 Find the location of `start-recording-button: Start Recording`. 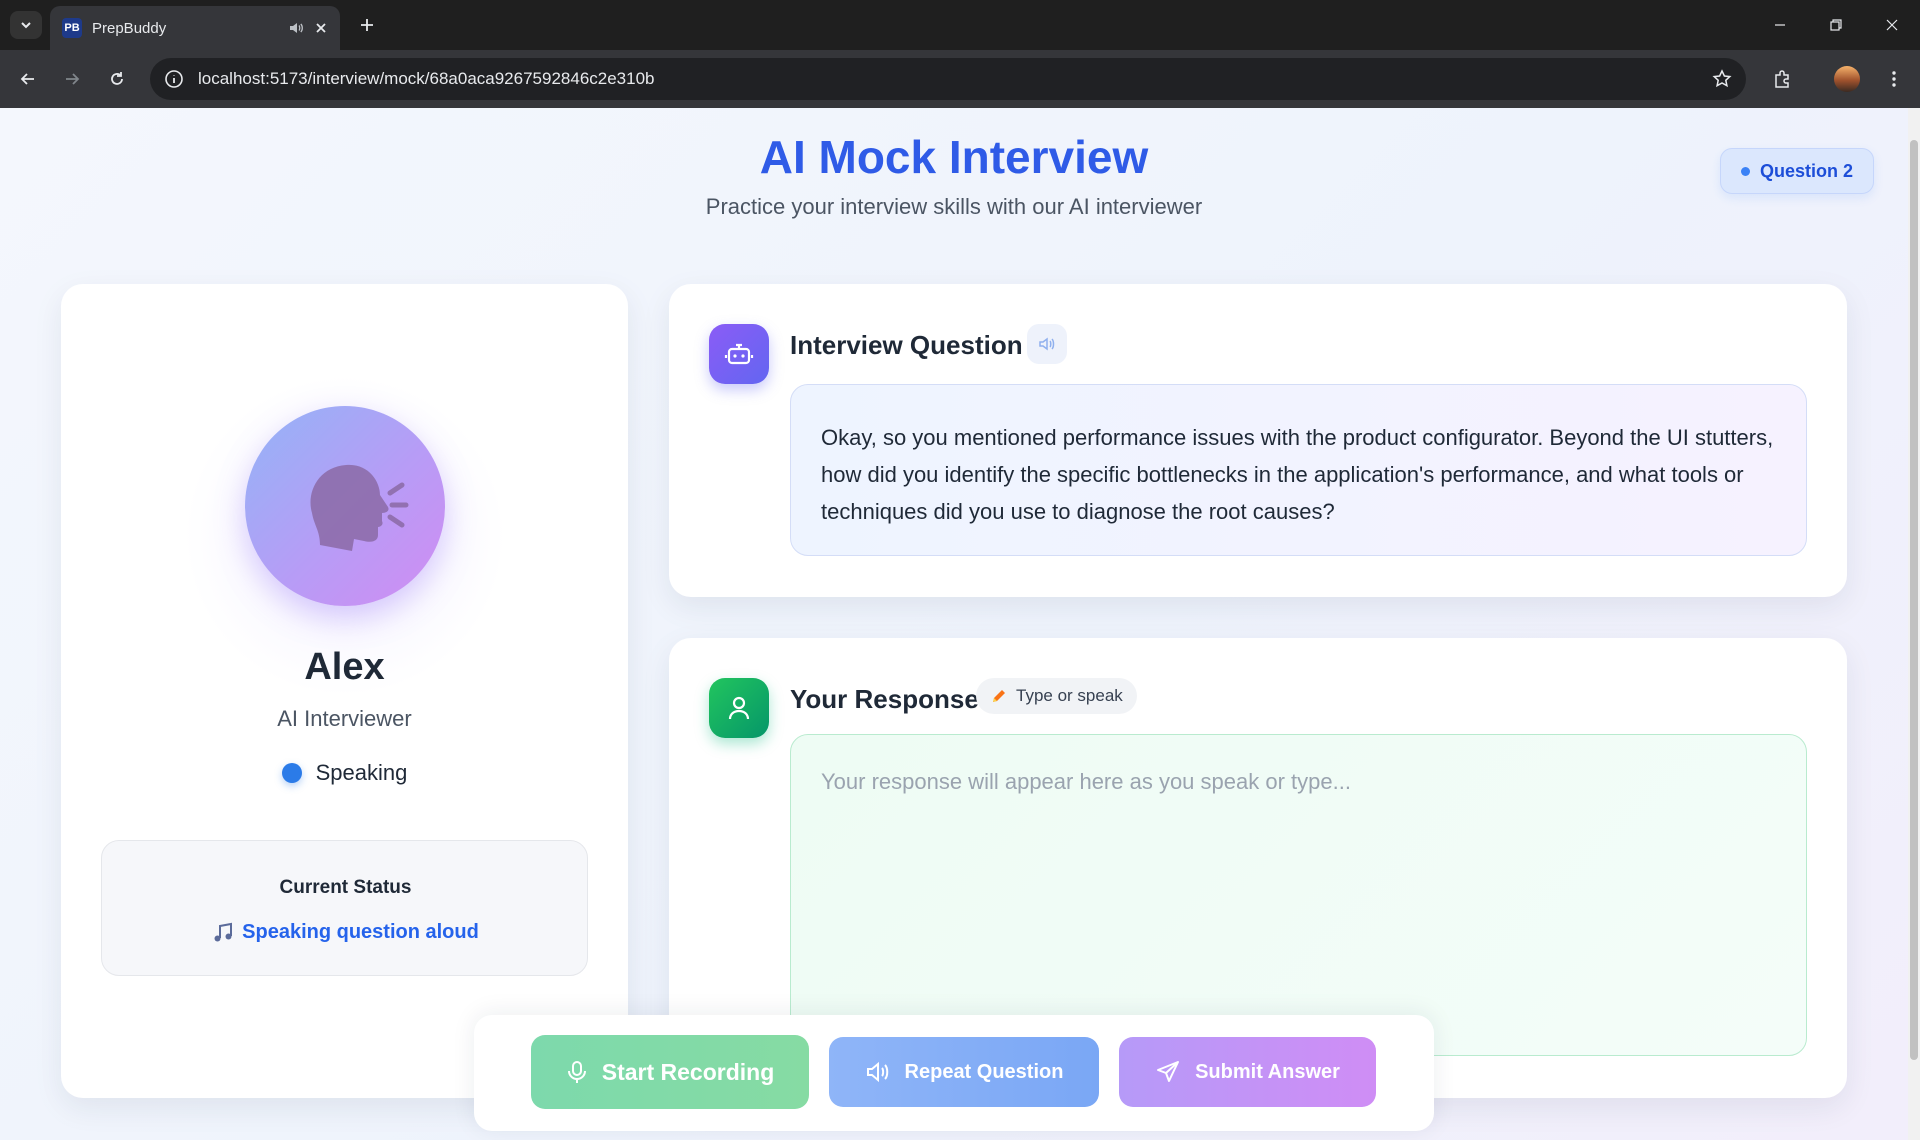

start-recording-button: Start Recording is located at coordinates (670, 1072).